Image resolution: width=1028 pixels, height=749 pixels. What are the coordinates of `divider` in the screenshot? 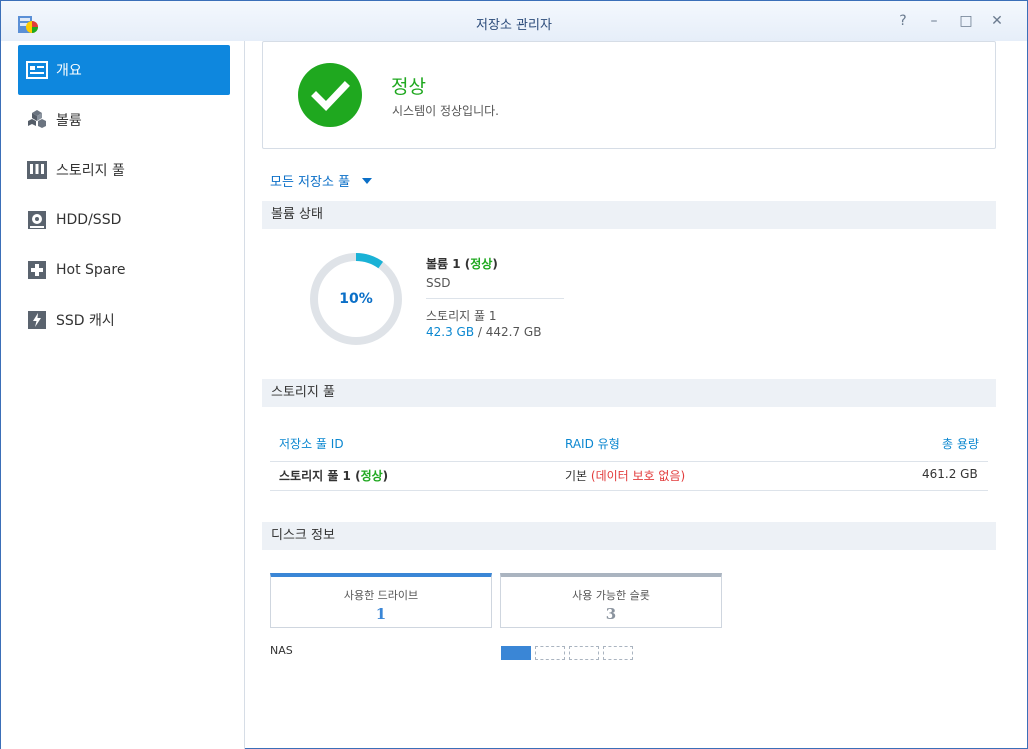 It's located at (495, 298).